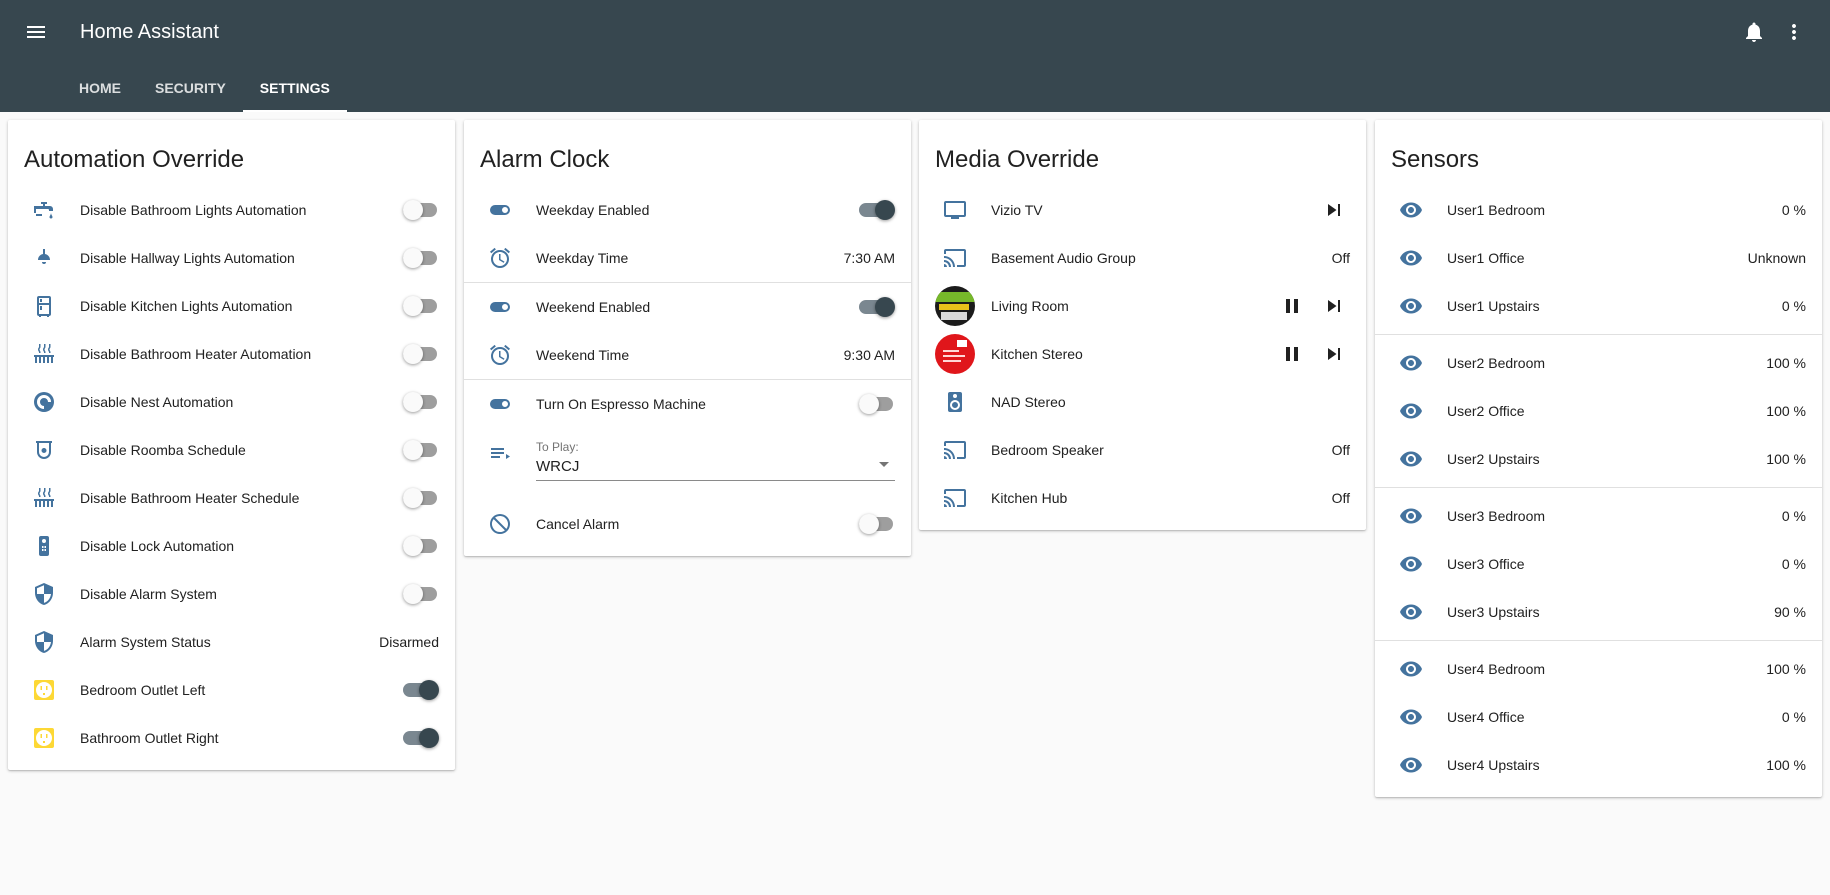 This screenshot has height=895, width=1830. Describe the element at coordinates (134, 159) in the screenshot. I see `card-title: Automation Override` at that location.